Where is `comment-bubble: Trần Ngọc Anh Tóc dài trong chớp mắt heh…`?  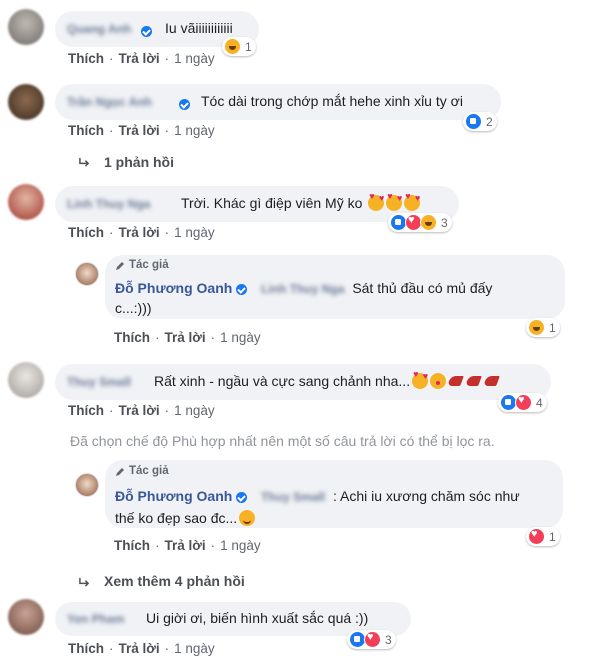
comment-bubble: Trần Ngọc Anh Tóc dài trong chớp mắt heh… is located at coordinates (278, 102).